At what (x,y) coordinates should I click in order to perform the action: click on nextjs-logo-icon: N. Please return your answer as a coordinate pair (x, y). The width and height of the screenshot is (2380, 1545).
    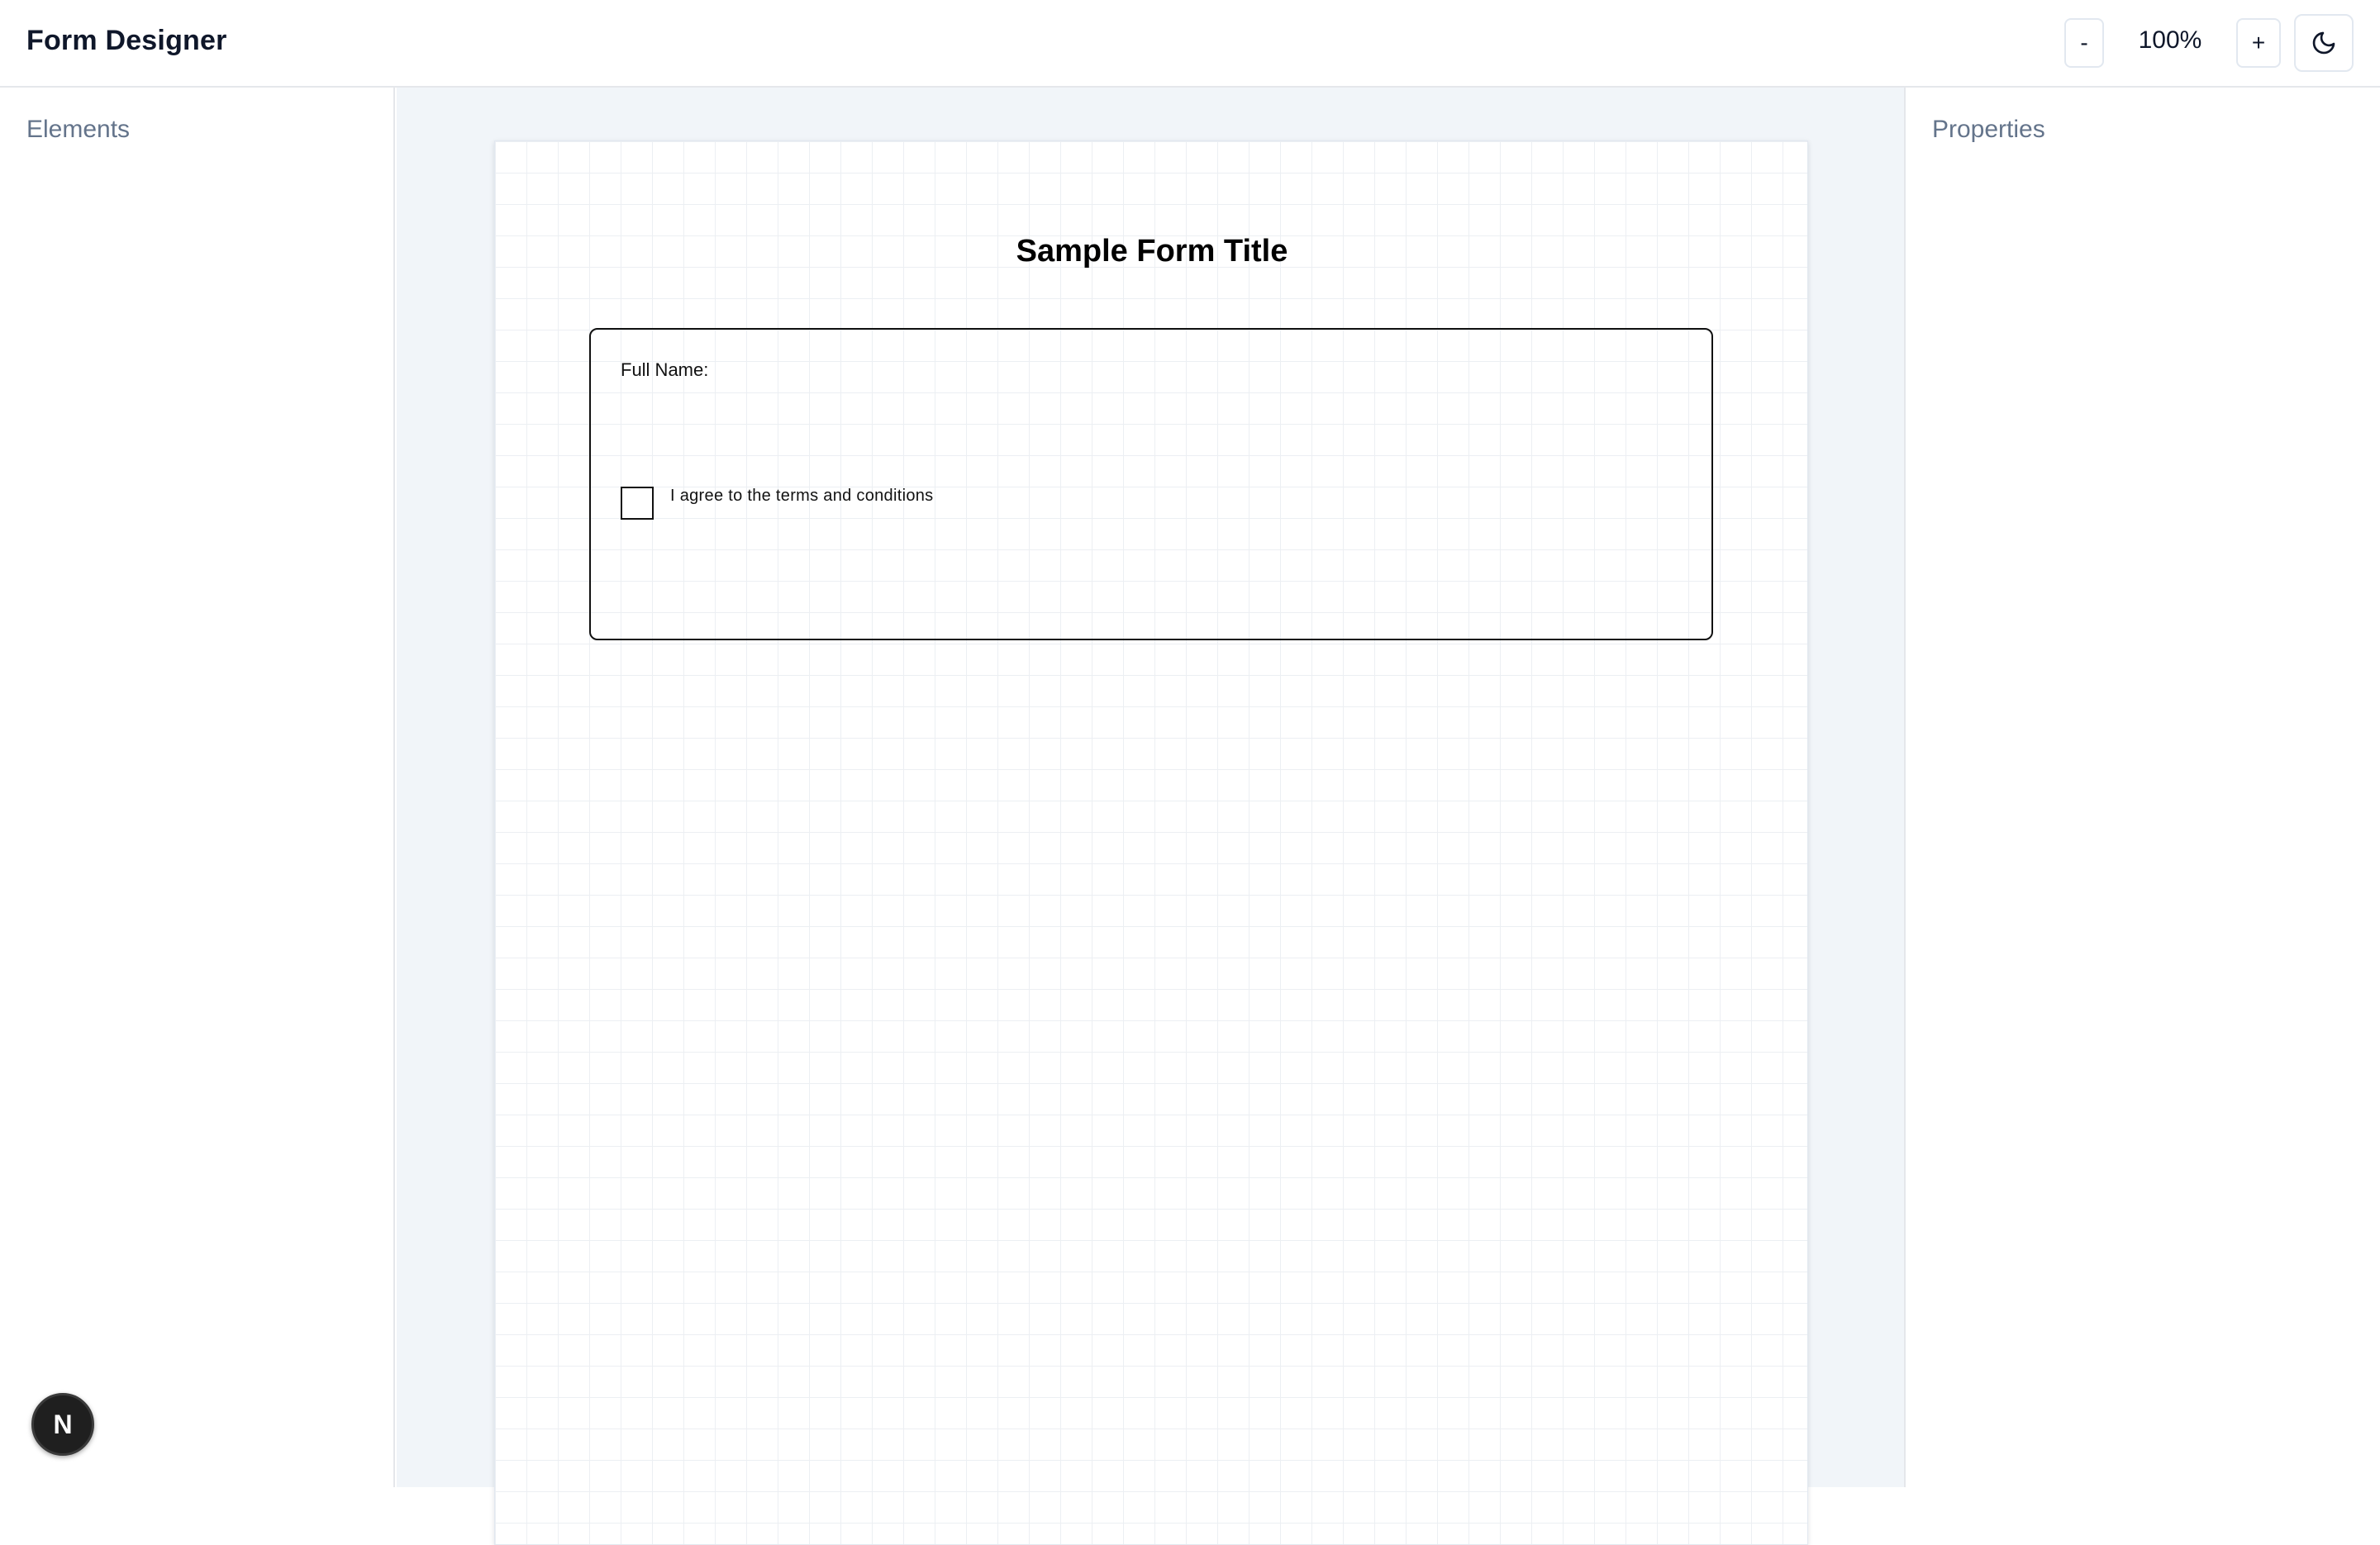
    Looking at the image, I should click on (63, 1424).